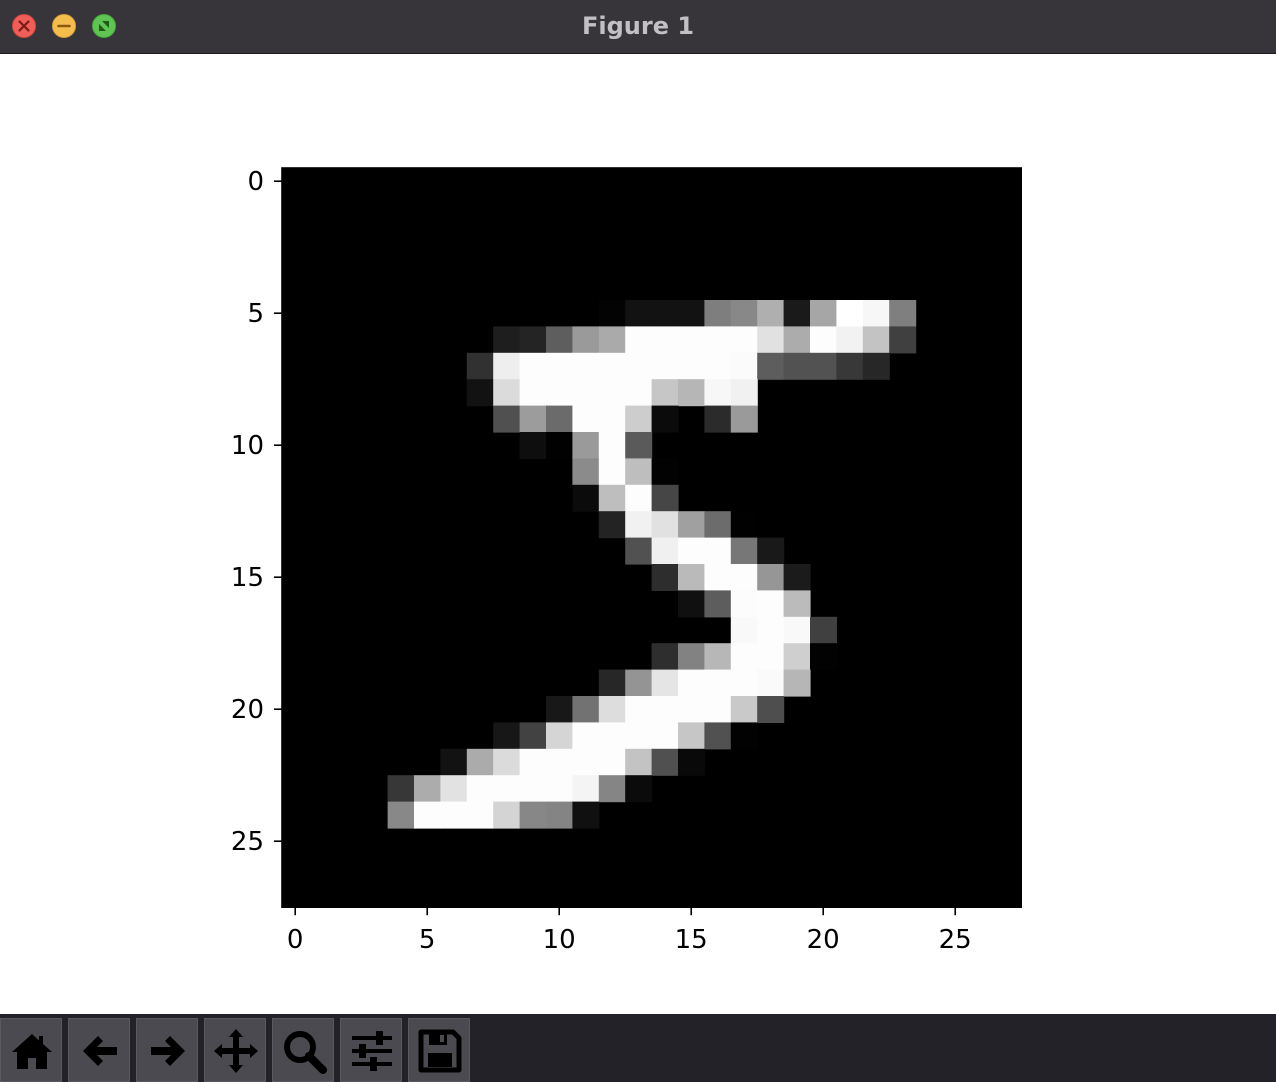 The image size is (1276, 1082). I want to click on arrow-right-icon, so click(168, 1051).